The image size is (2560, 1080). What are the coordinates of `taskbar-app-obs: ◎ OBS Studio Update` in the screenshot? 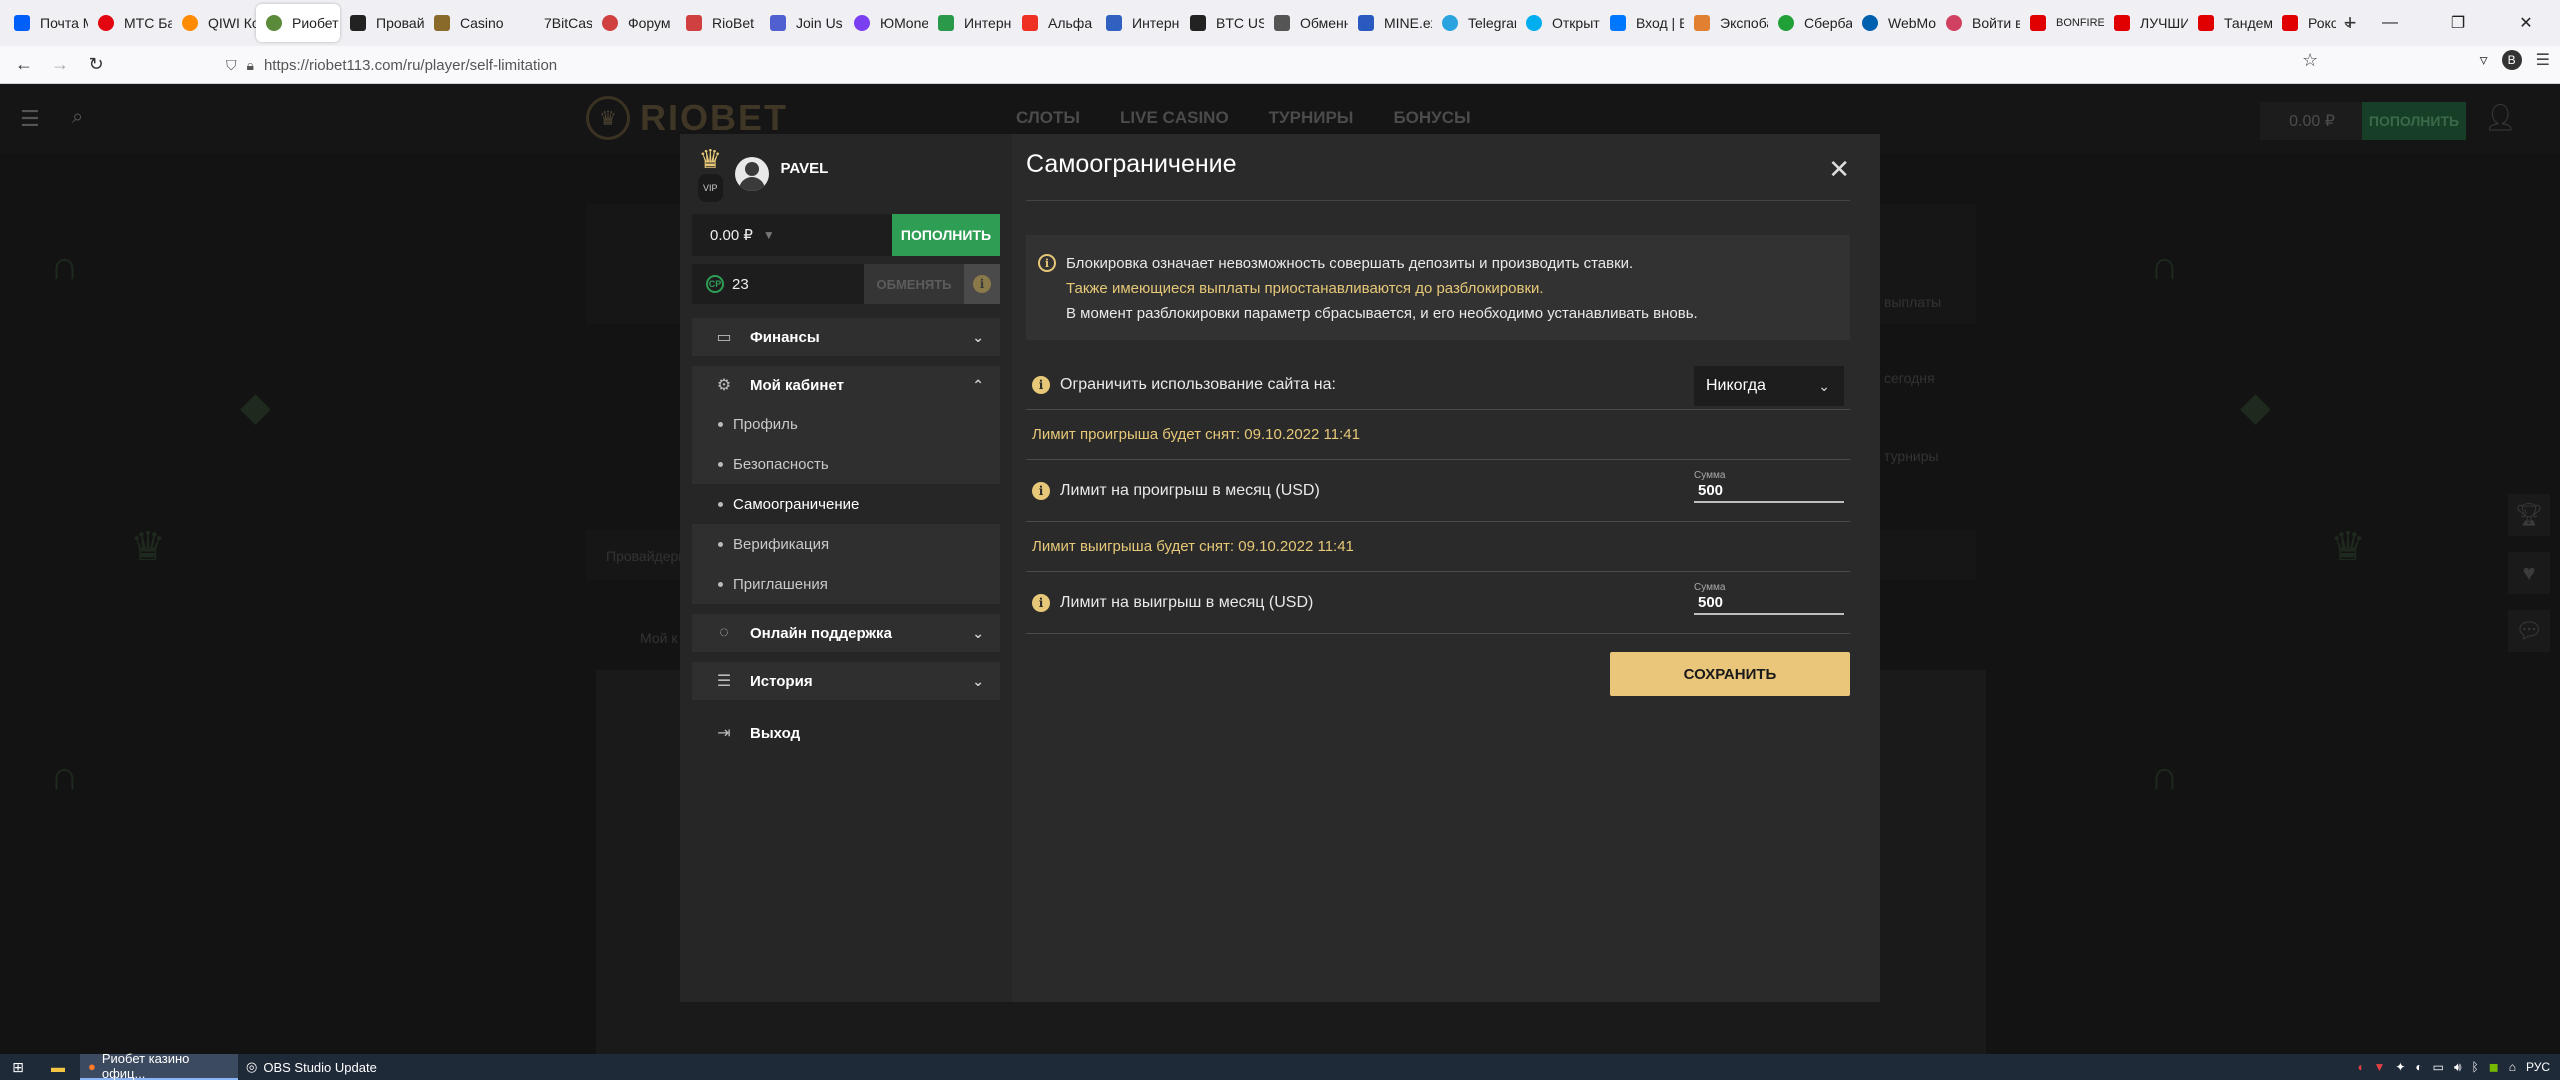 It's located at (311, 1067).